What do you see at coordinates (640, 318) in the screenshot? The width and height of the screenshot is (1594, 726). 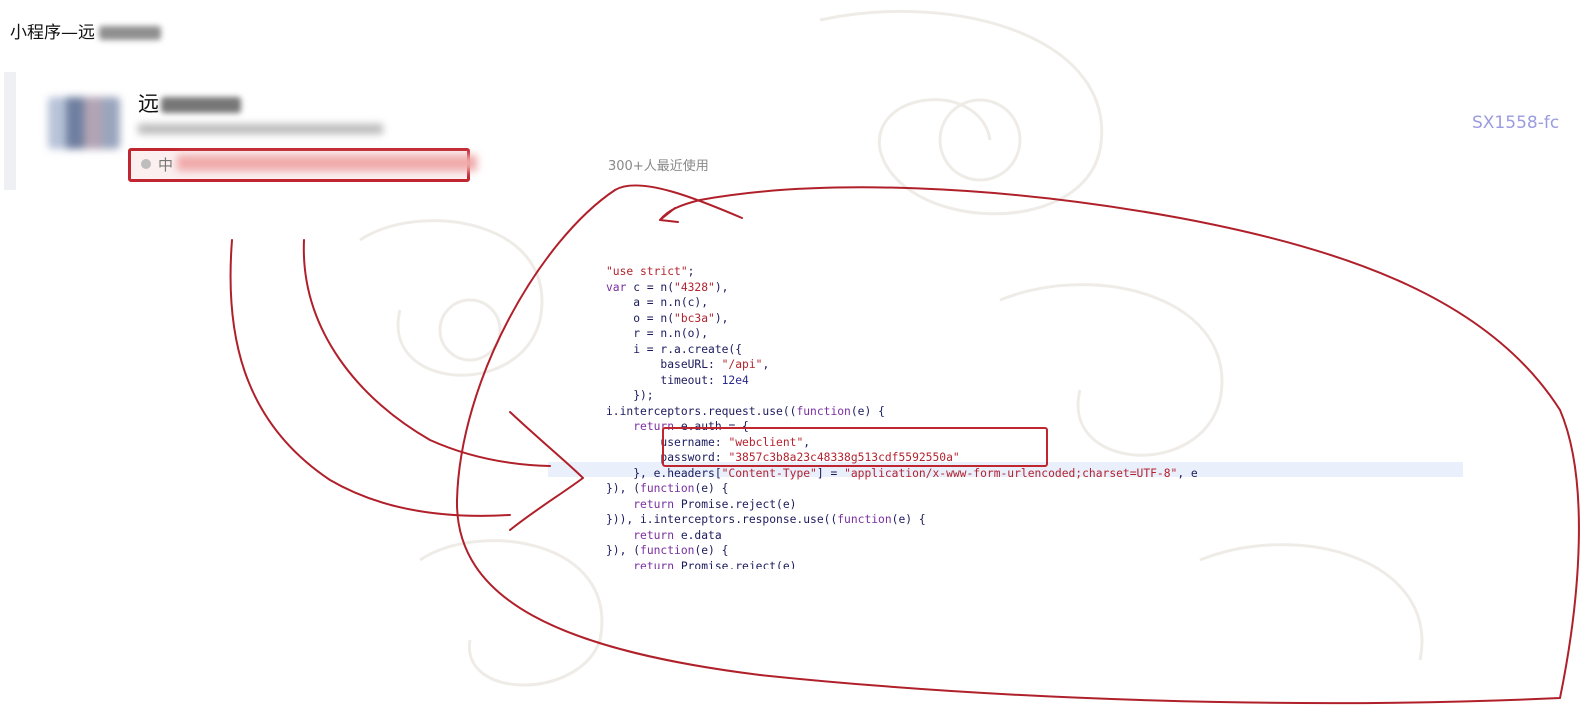 I see `code-token: o = n(` at bounding box center [640, 318].